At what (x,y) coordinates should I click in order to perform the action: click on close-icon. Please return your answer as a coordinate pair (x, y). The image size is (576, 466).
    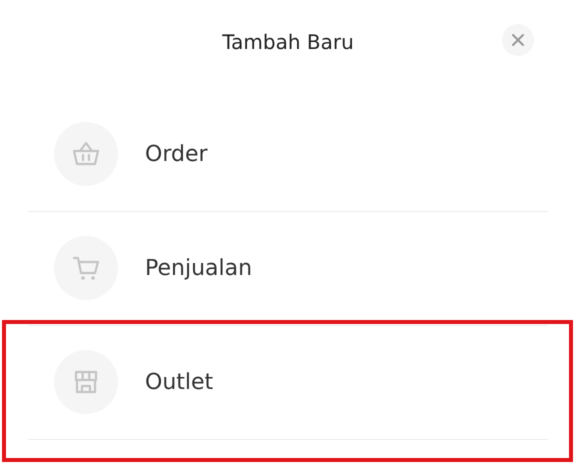
    Looking at the image, I should click on (518, 40).